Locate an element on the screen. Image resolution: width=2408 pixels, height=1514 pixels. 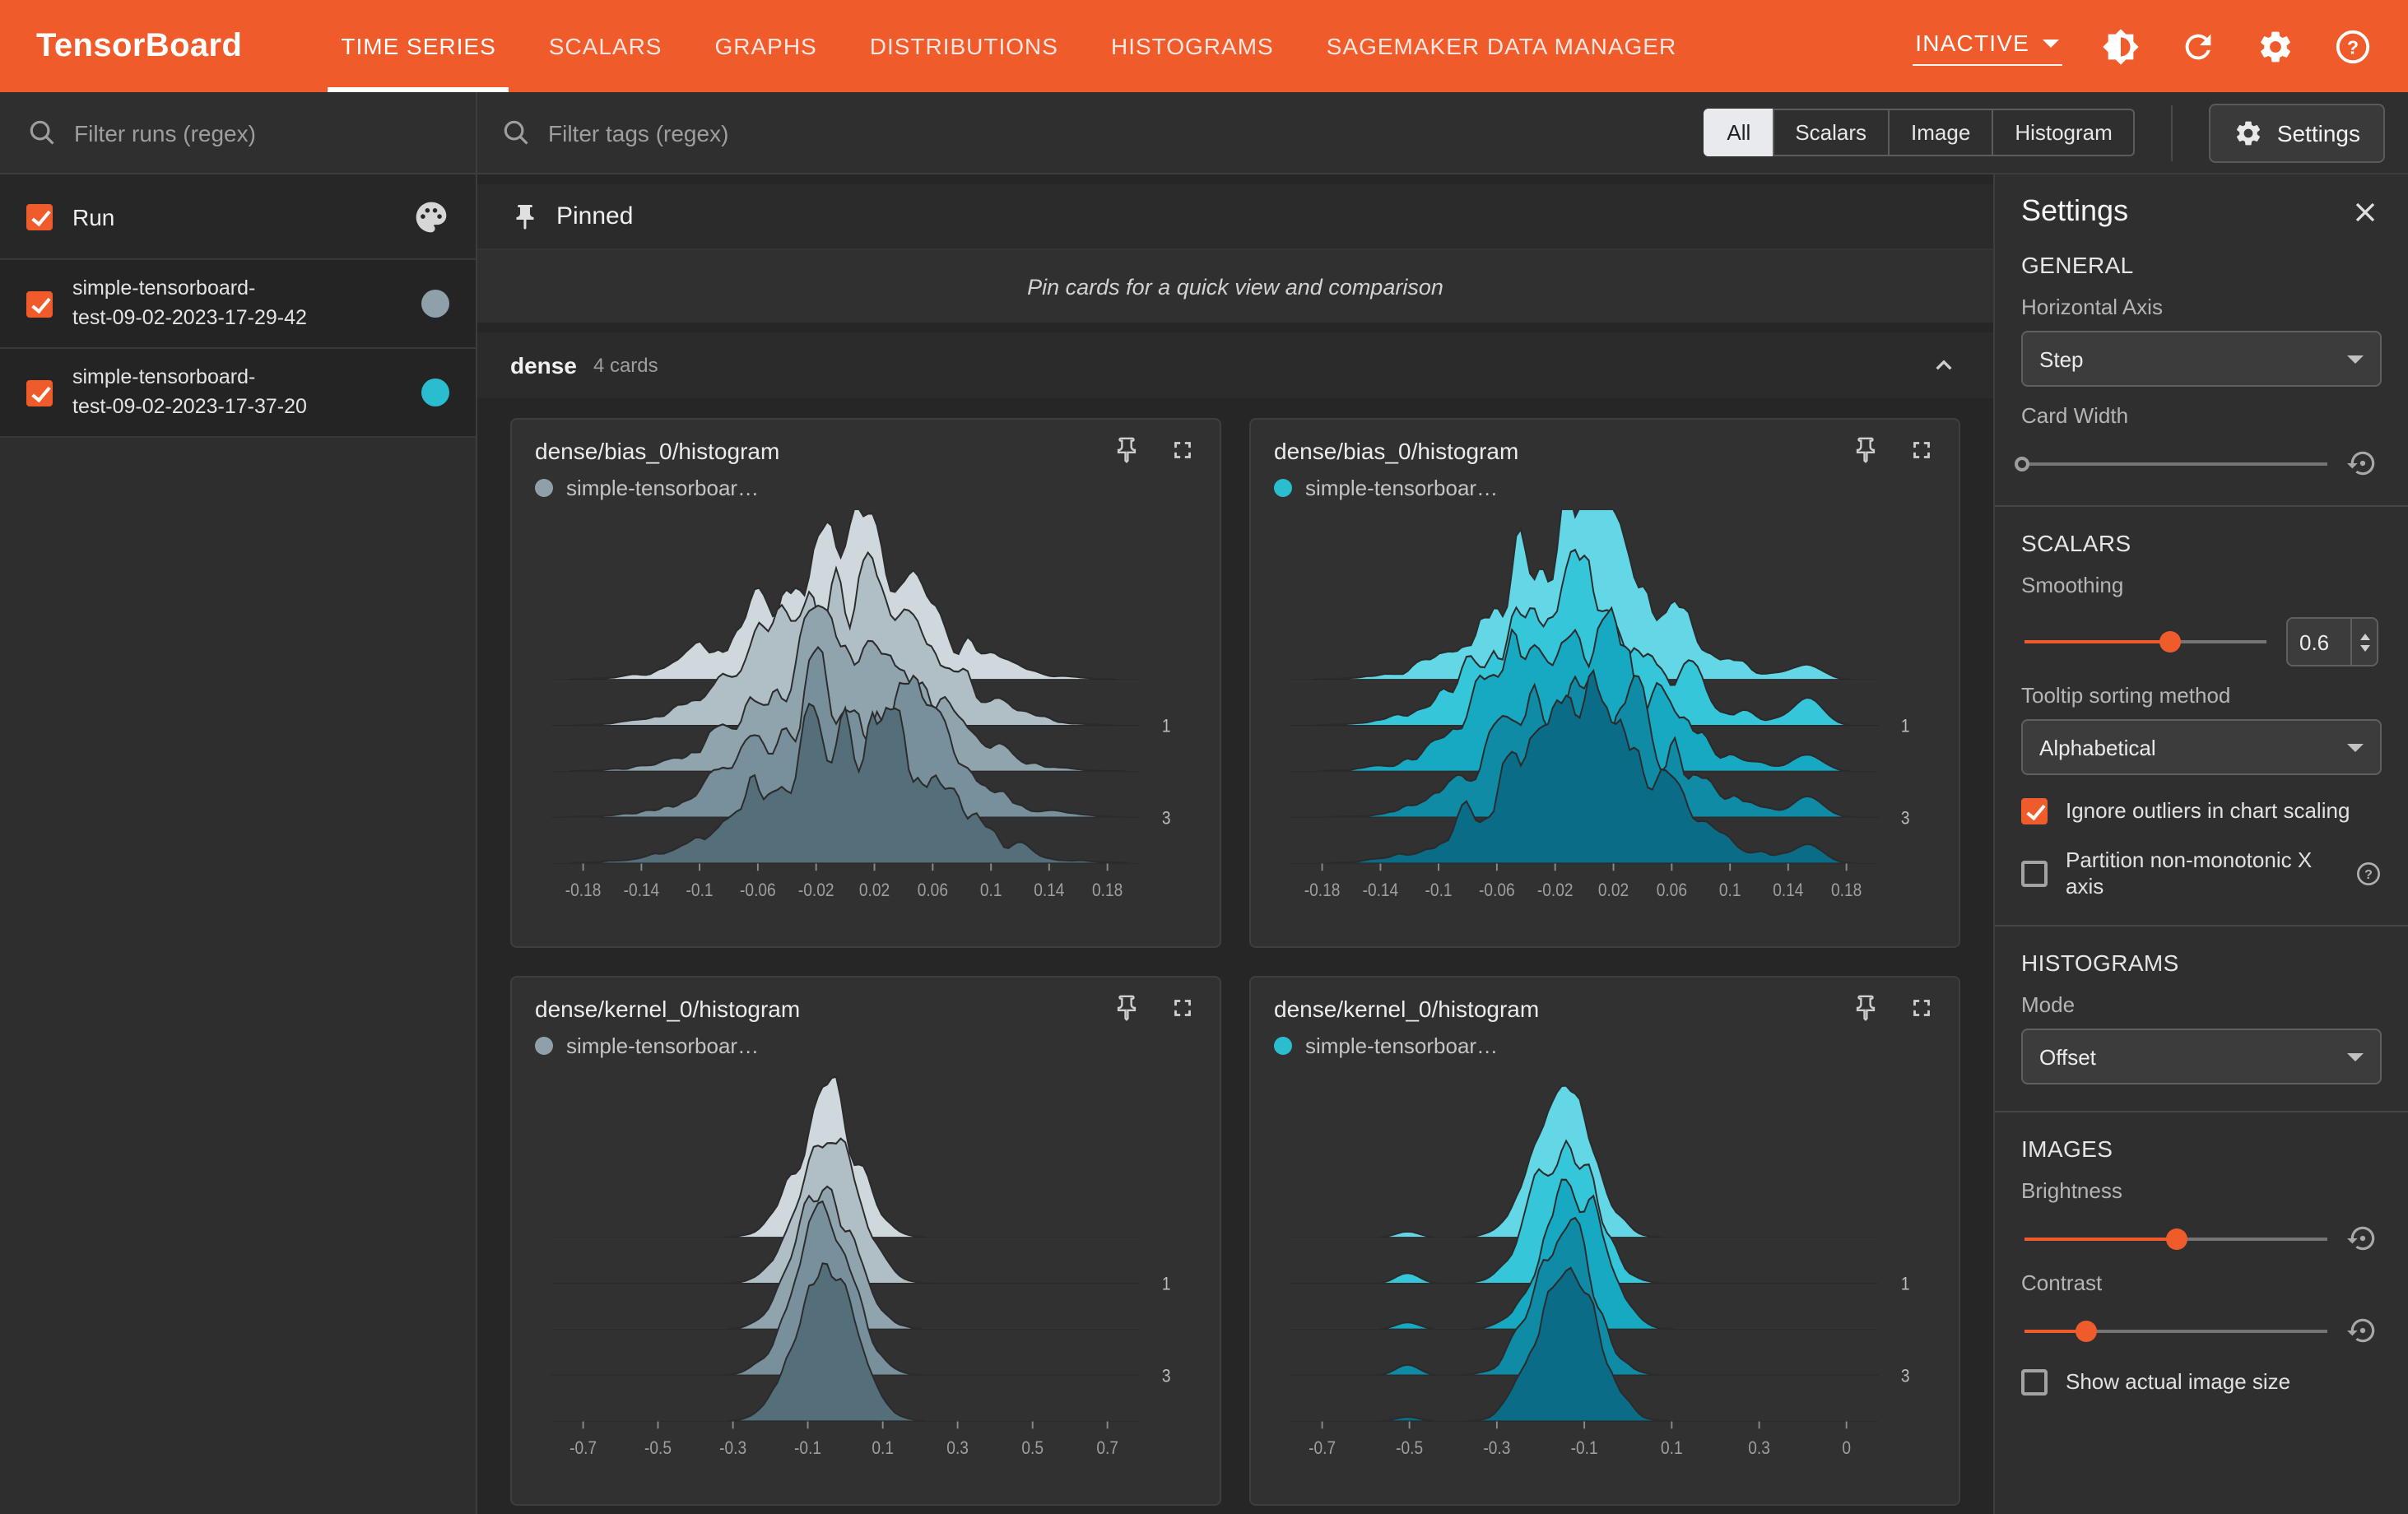
smoothing-label: Smoothing is located at coordinates (2072, 585).